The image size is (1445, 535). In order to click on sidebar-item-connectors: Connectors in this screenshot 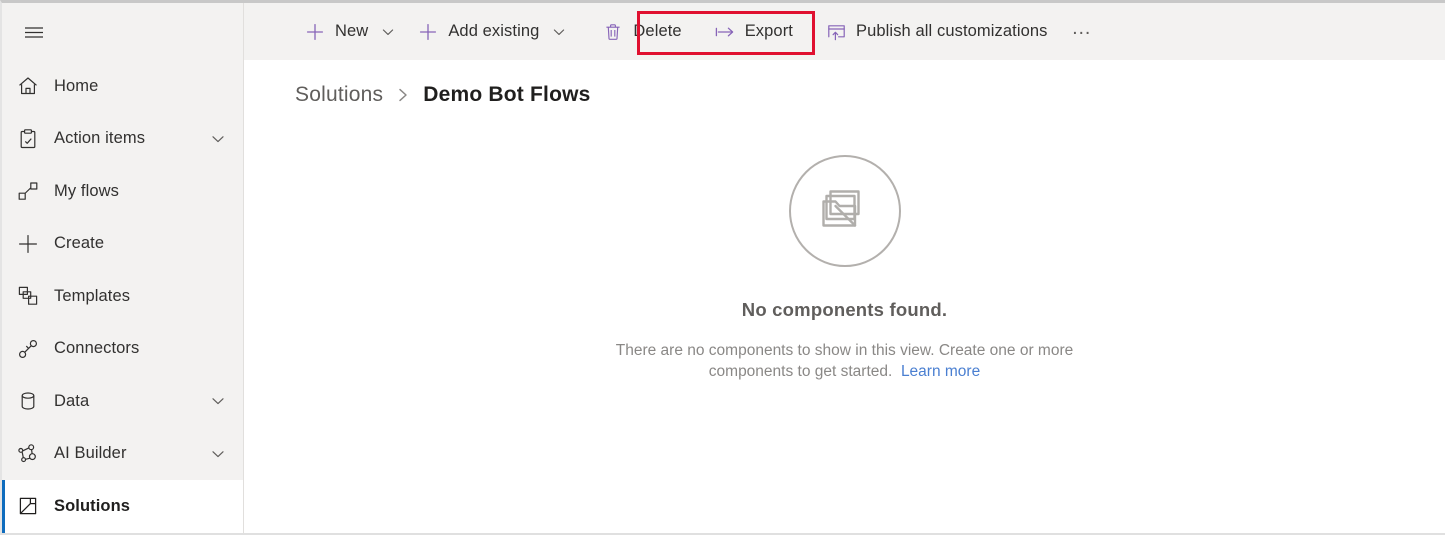, I will do `click(122, 349)`.